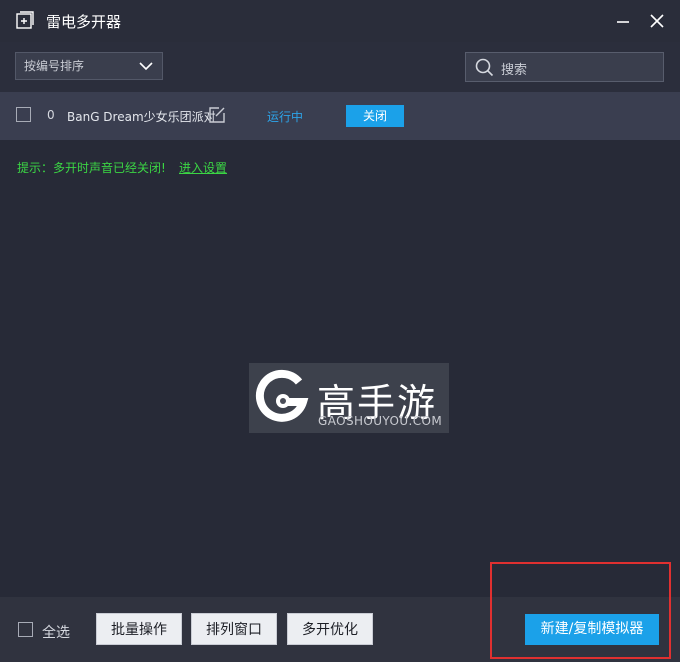 This screenshot has width=680, height=662. Describe the element at coordinates (203, 167) in the screenshot. I see `settings-link: 进入设置` at that location.